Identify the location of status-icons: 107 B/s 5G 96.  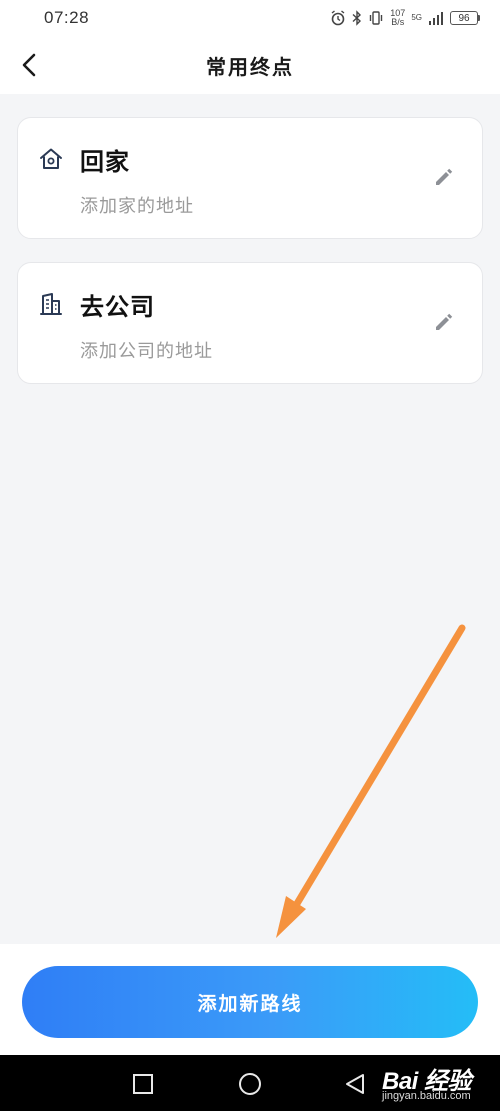
(405, 18).